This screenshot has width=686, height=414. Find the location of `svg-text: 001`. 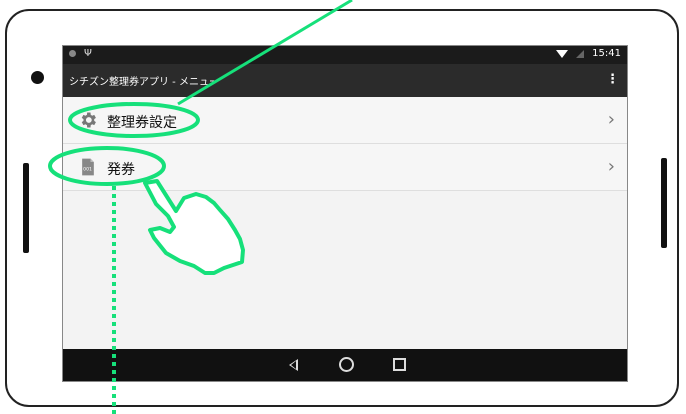

svg-text: 001 is located at coordinates (87, 169).